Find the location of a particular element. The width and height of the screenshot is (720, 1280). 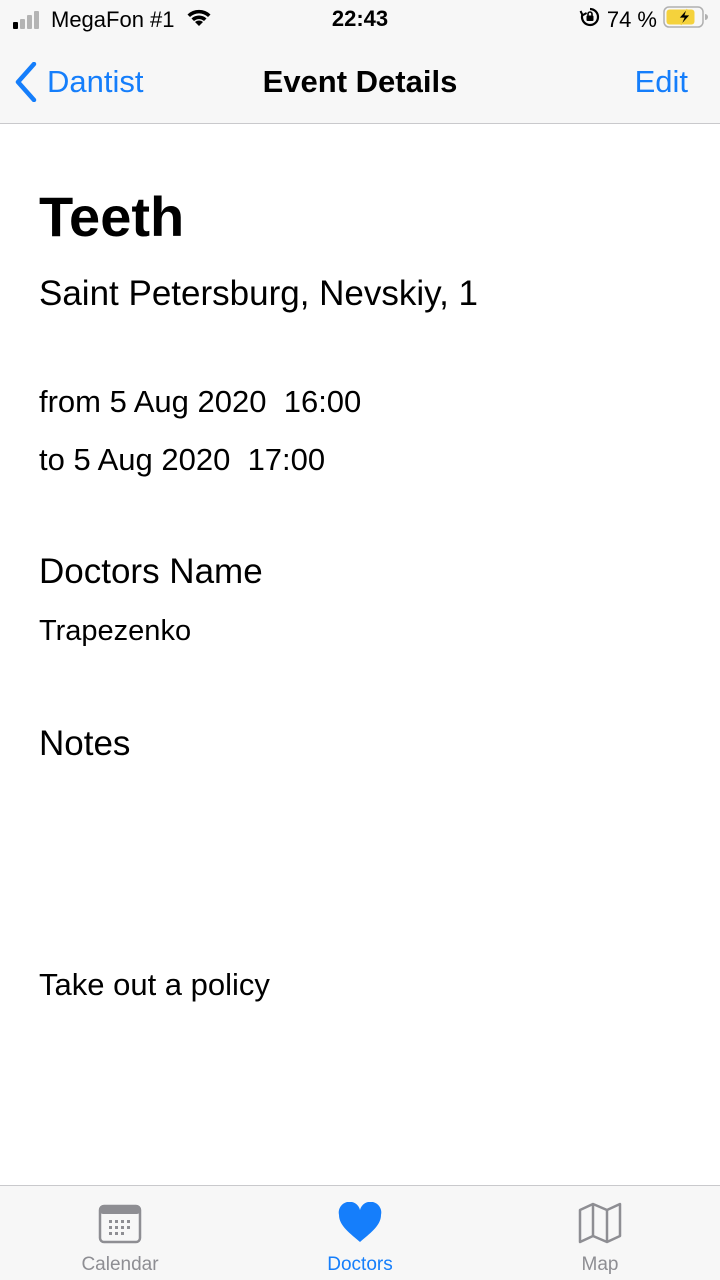

tab-calendar-label: Calendar is located at coordinates (120, 1264).